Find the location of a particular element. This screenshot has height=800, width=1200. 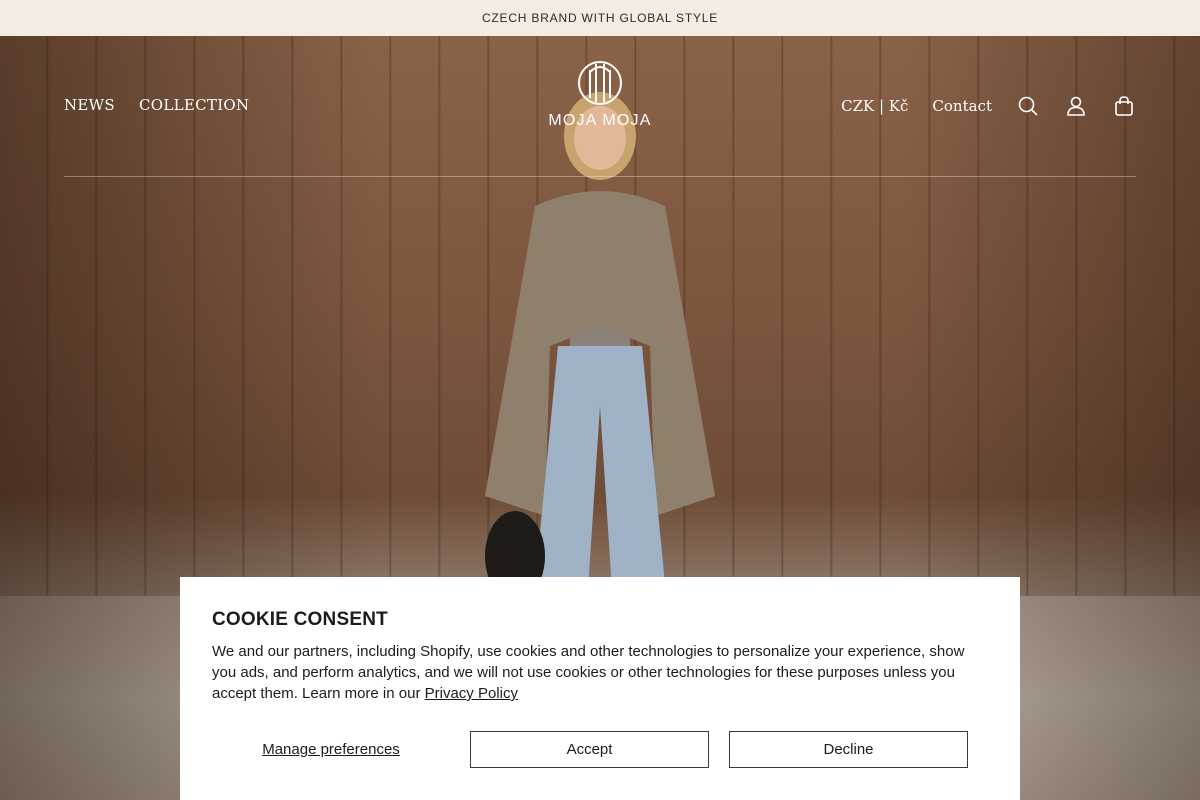

announcement-bar: CZECH BRAND WITH GLOBAL STYLE is located at coordinates (600, 18).